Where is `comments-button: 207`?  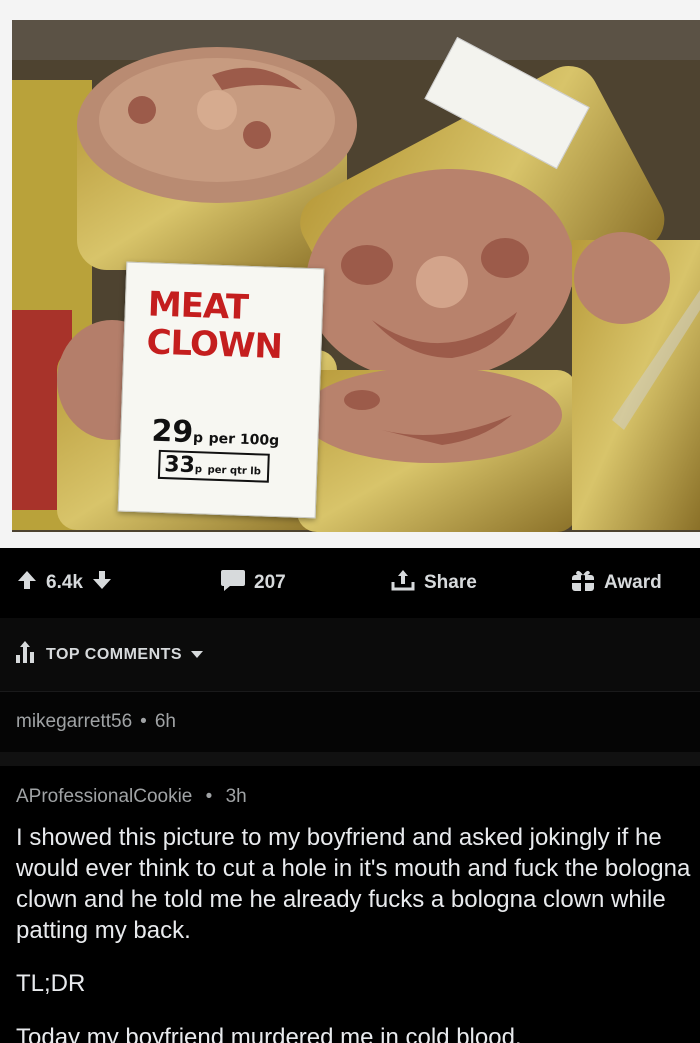 comments-button: 207 is located at coordinates (253, 583).